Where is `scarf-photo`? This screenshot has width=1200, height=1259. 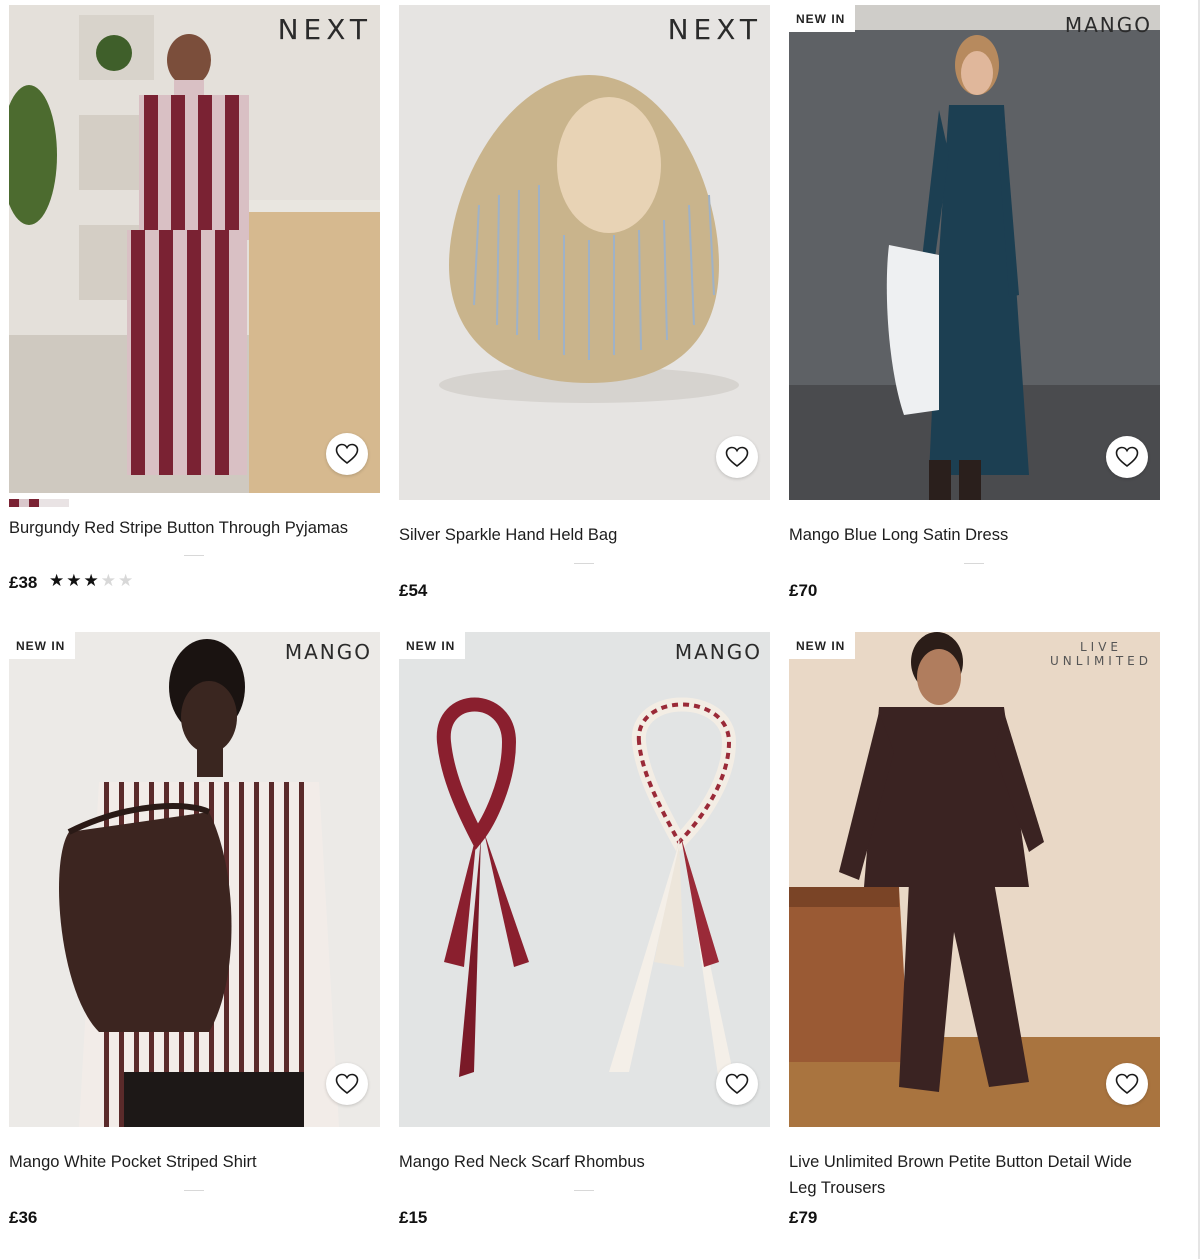
scarf-photo is located at coordinates (584, 879).